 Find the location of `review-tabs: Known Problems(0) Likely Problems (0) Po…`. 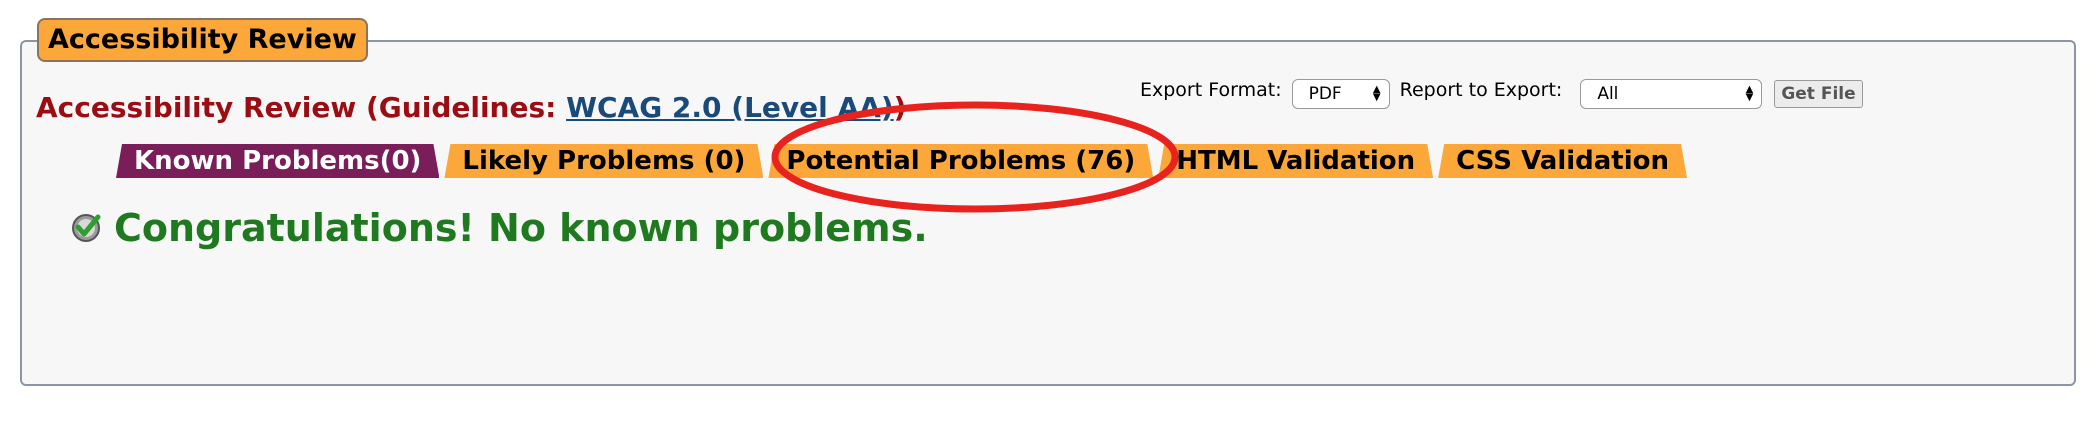

review-tabs: Known Problems(0) Likely Problems (0) Po… is located at coordinates (904, 160).